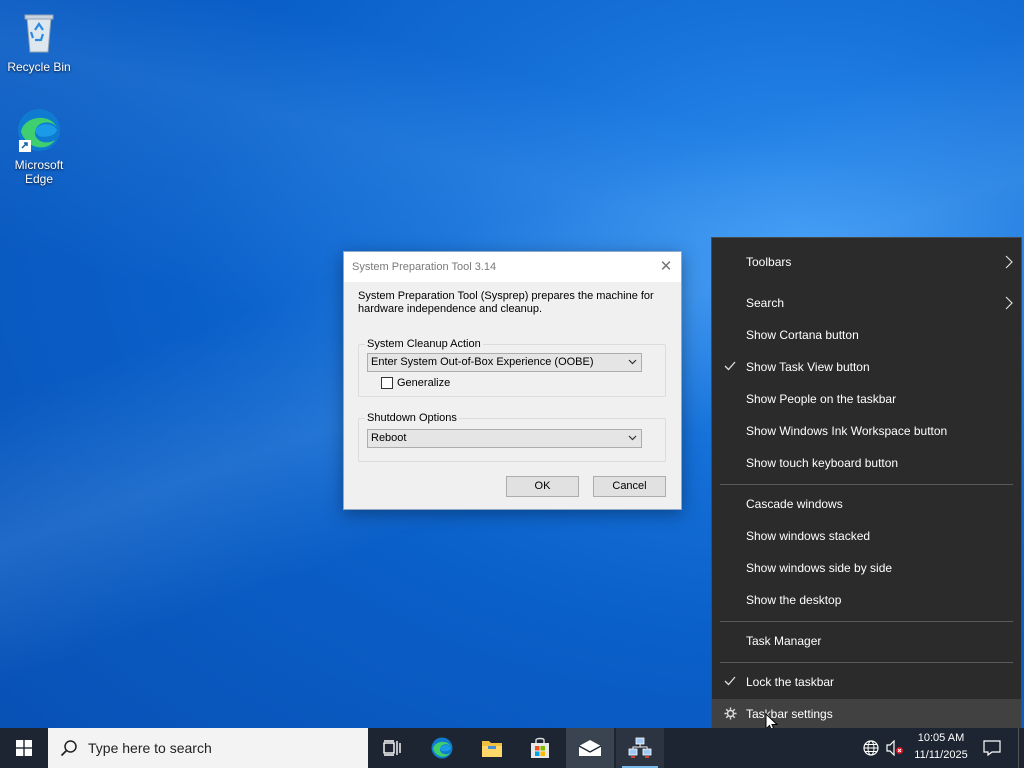  I want to click on windows-logo-icon, so click(24, 748).